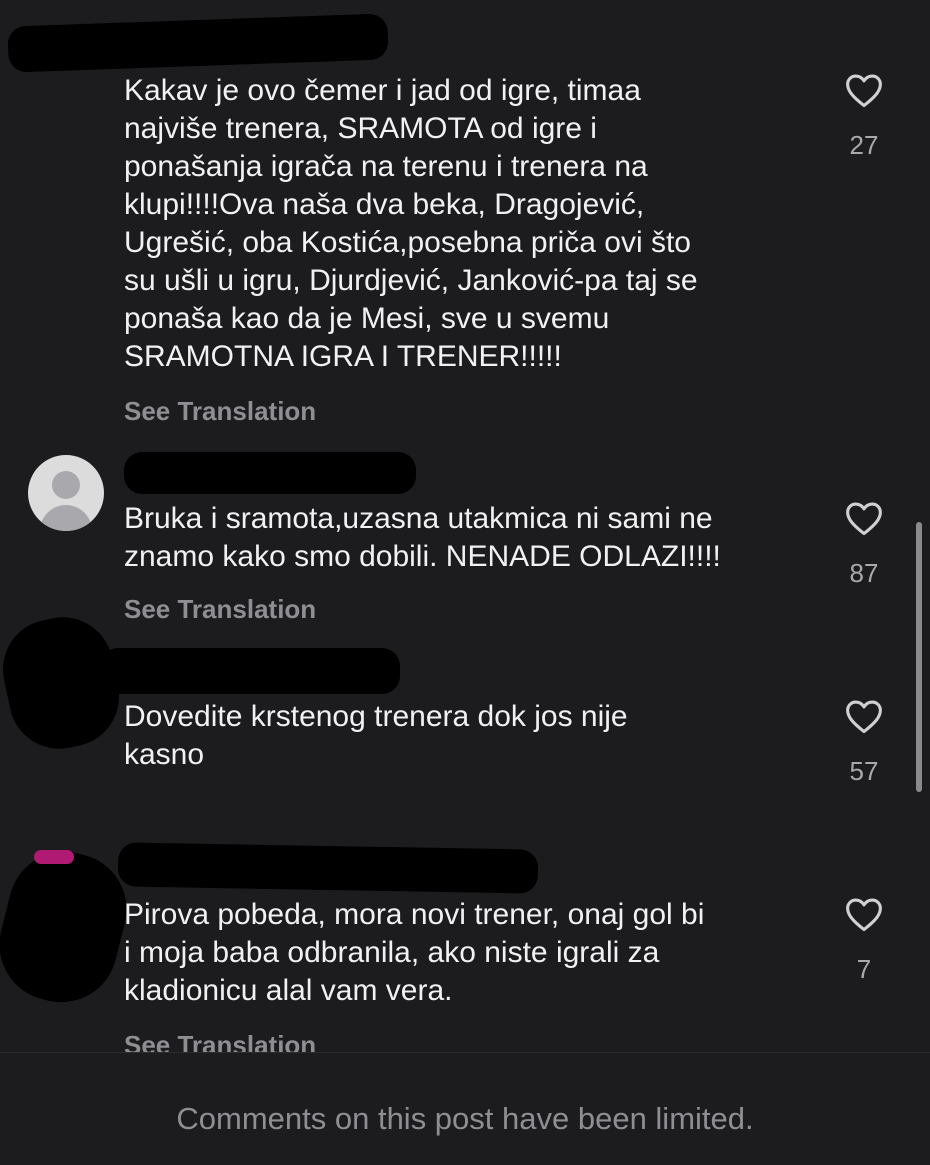 The image size is (930, 1165). Describe the element at coordinates (864, 145) in the screenshot. I see `like-count: 27` at that location.